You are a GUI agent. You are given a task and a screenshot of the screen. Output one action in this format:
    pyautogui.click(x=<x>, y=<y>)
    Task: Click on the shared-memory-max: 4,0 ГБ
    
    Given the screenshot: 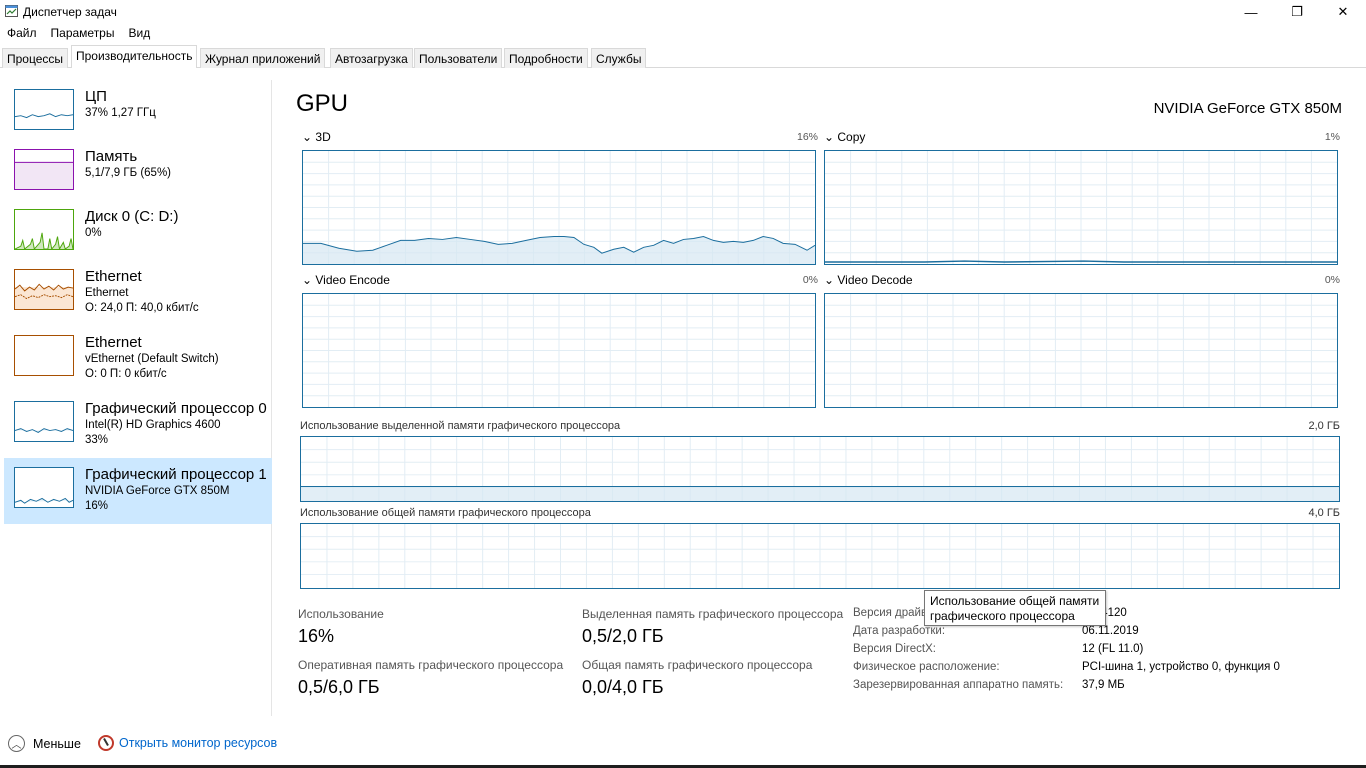 What is the action you would take?
    pyautogui.click(x=1324, y=513)
    